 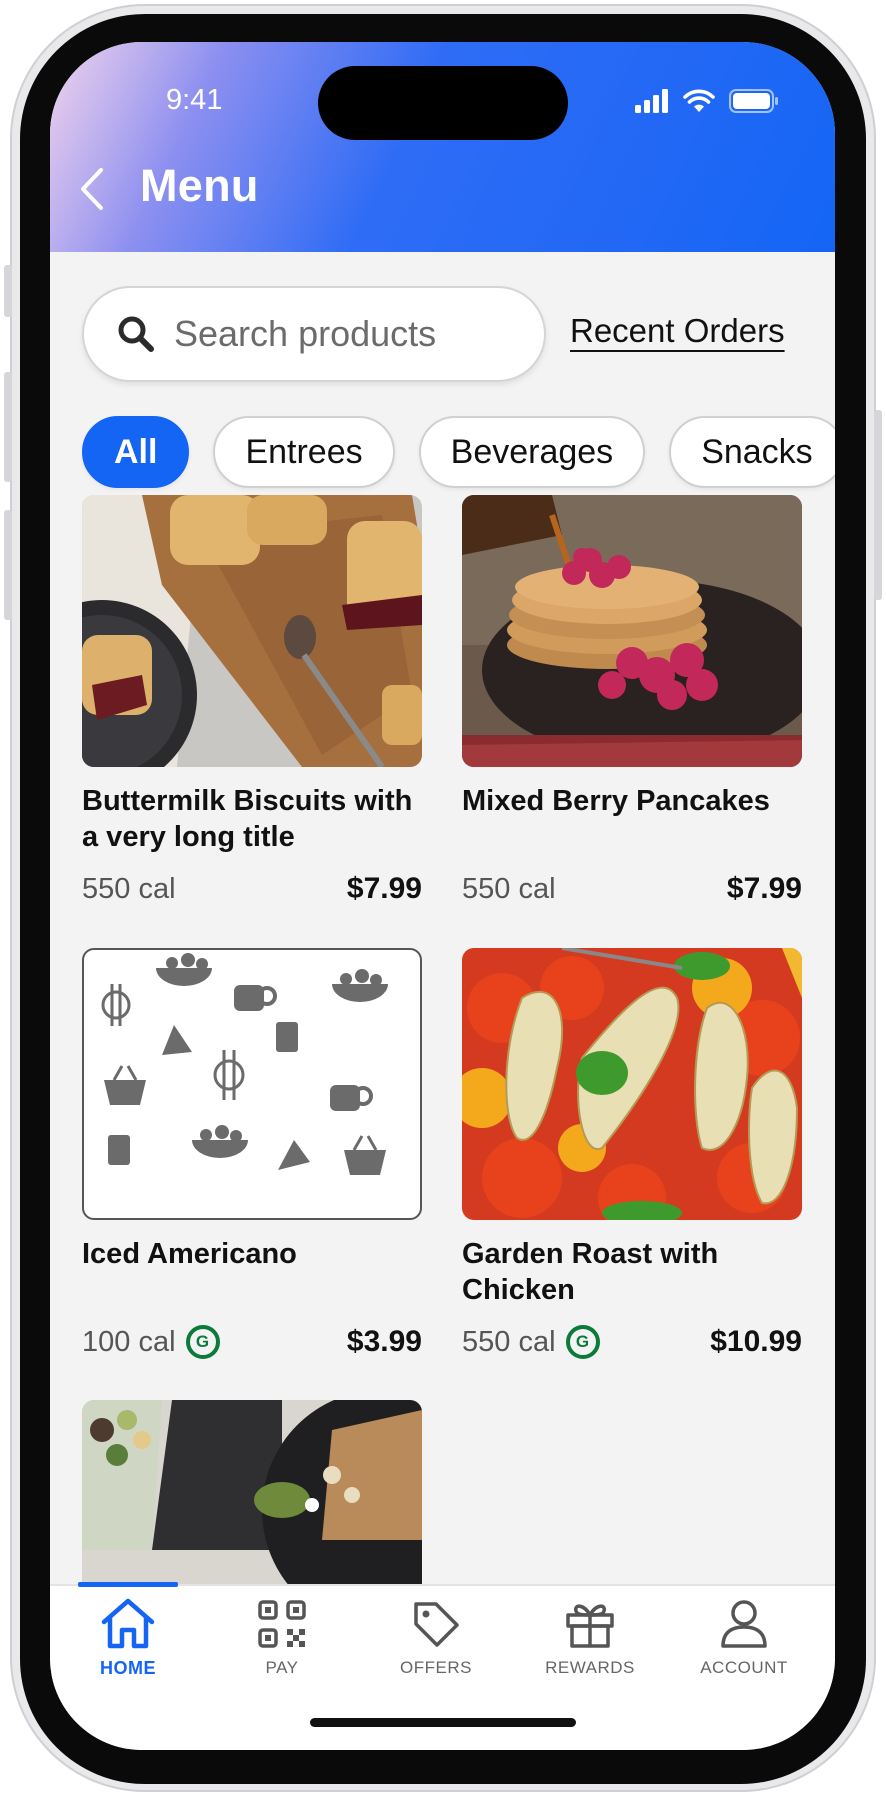 What do you see at coordinates (677, 331) in the screenshot?
I see `recent-orders-link: Recent Orders` at bounding box center [677, 331].